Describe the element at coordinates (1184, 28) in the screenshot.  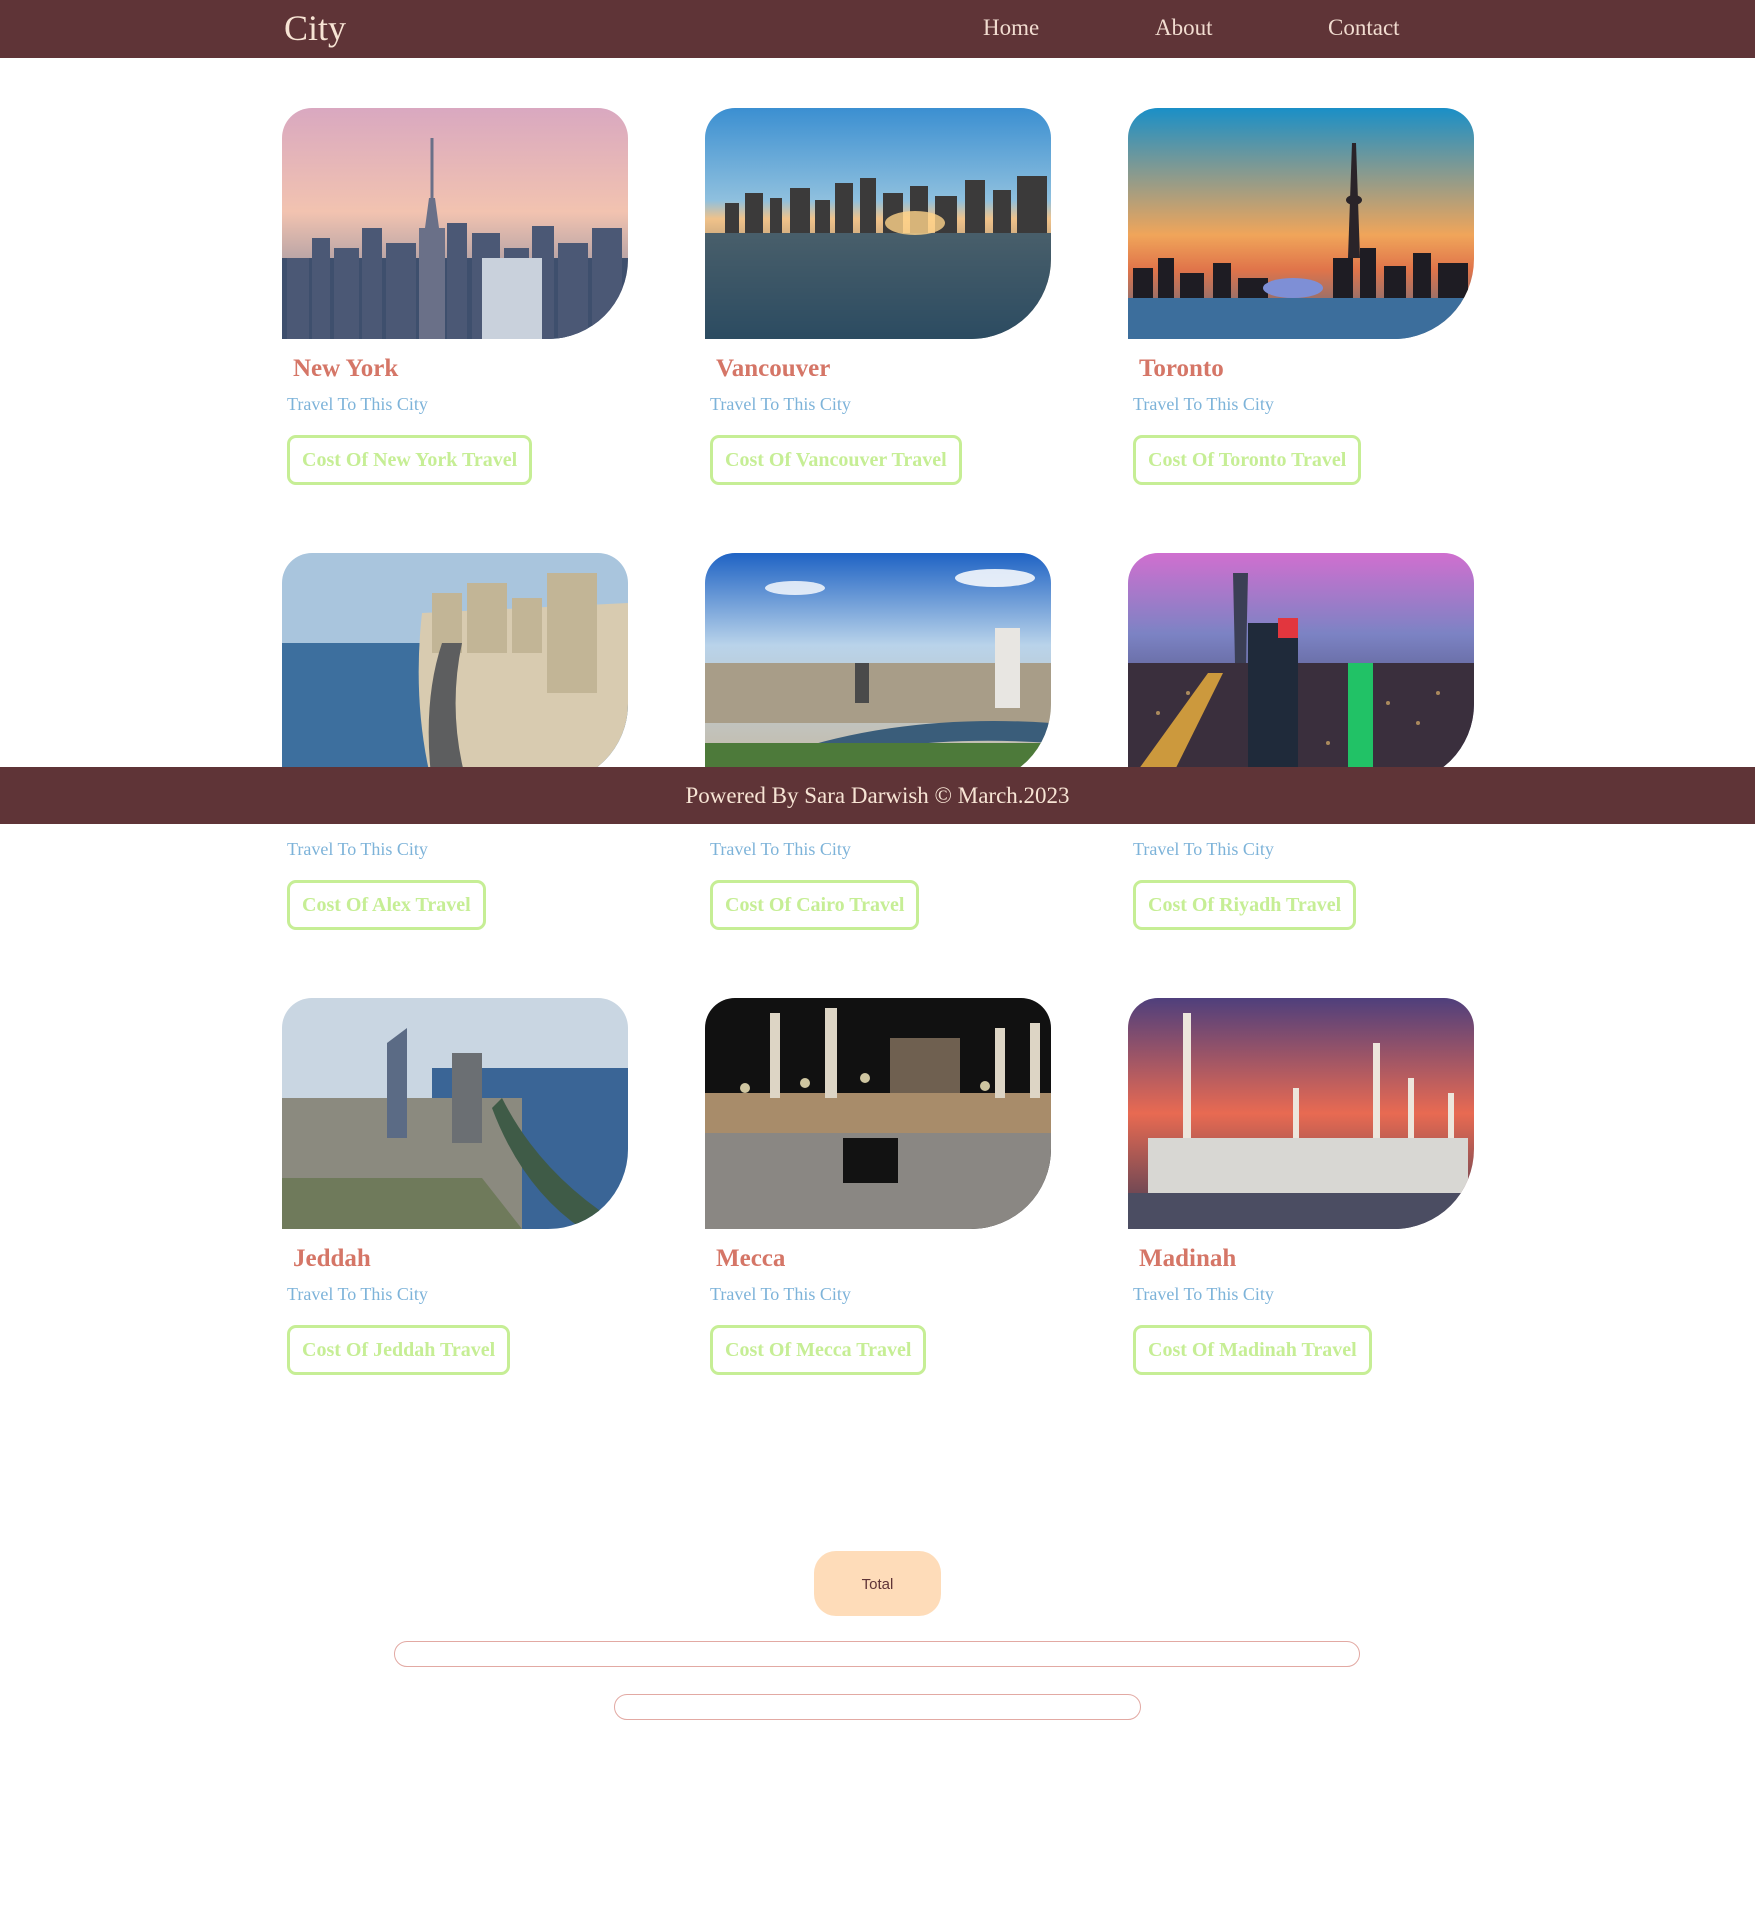
I see `nav-about-link: About` at that location.